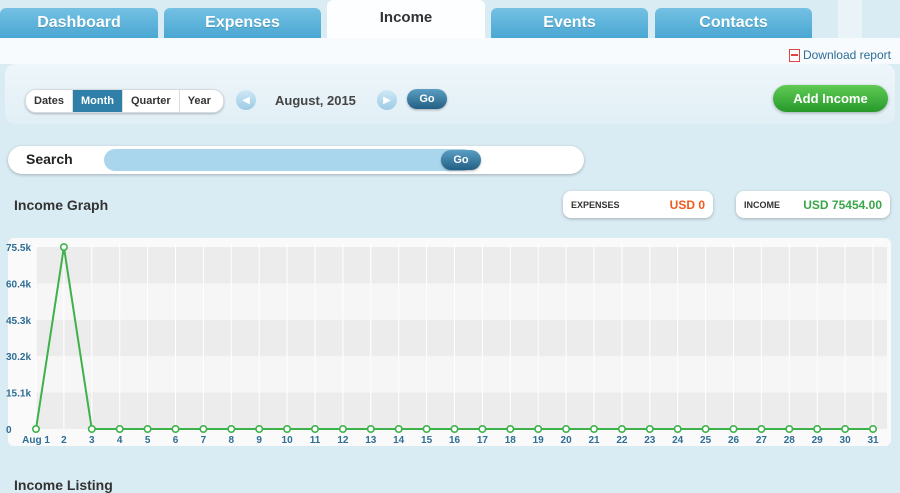  I want to click on tab-events: Events, so click(569, 23).